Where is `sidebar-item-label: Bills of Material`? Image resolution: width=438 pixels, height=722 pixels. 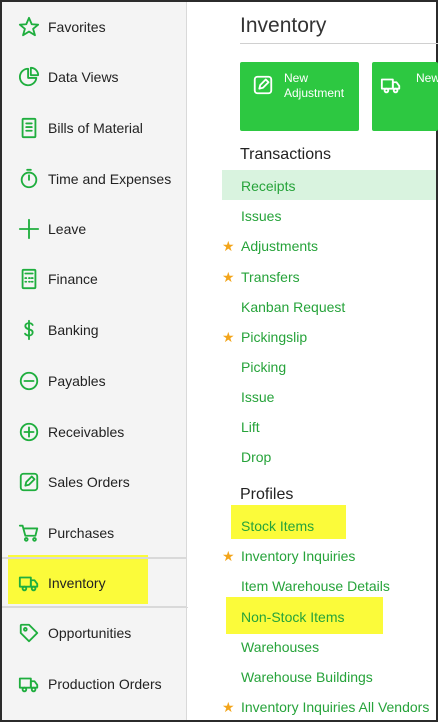 sidebar-item-label: Bills of Material is located at coordinates (95, 128).